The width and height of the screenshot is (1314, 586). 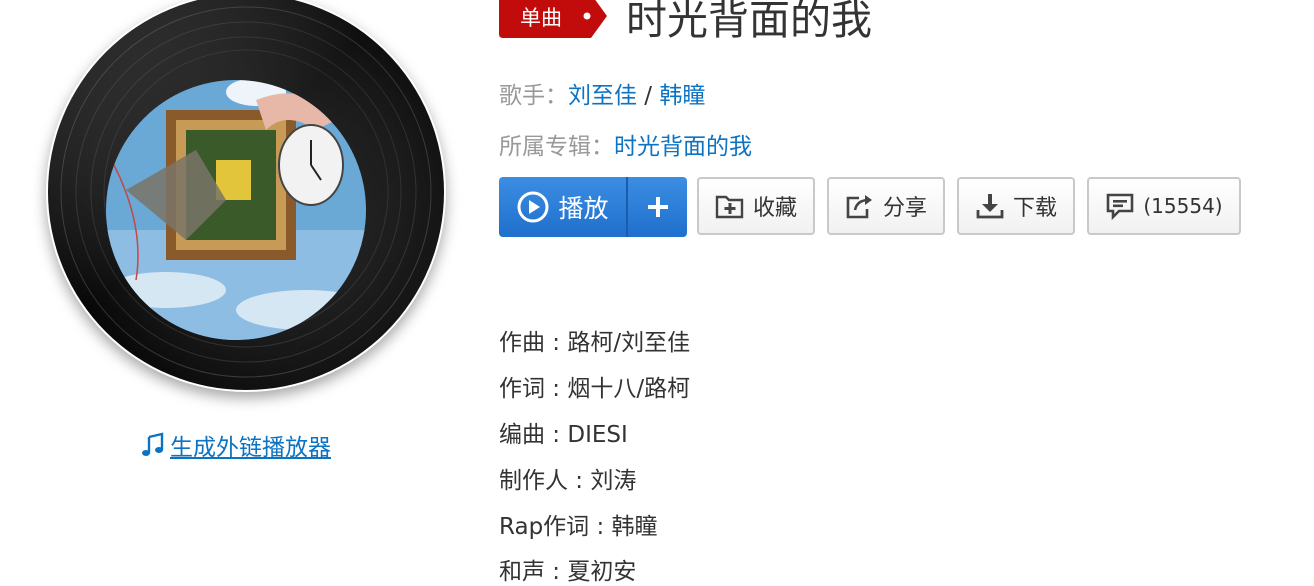 I want to click on album-cover-art, so click(x=236, y=210).